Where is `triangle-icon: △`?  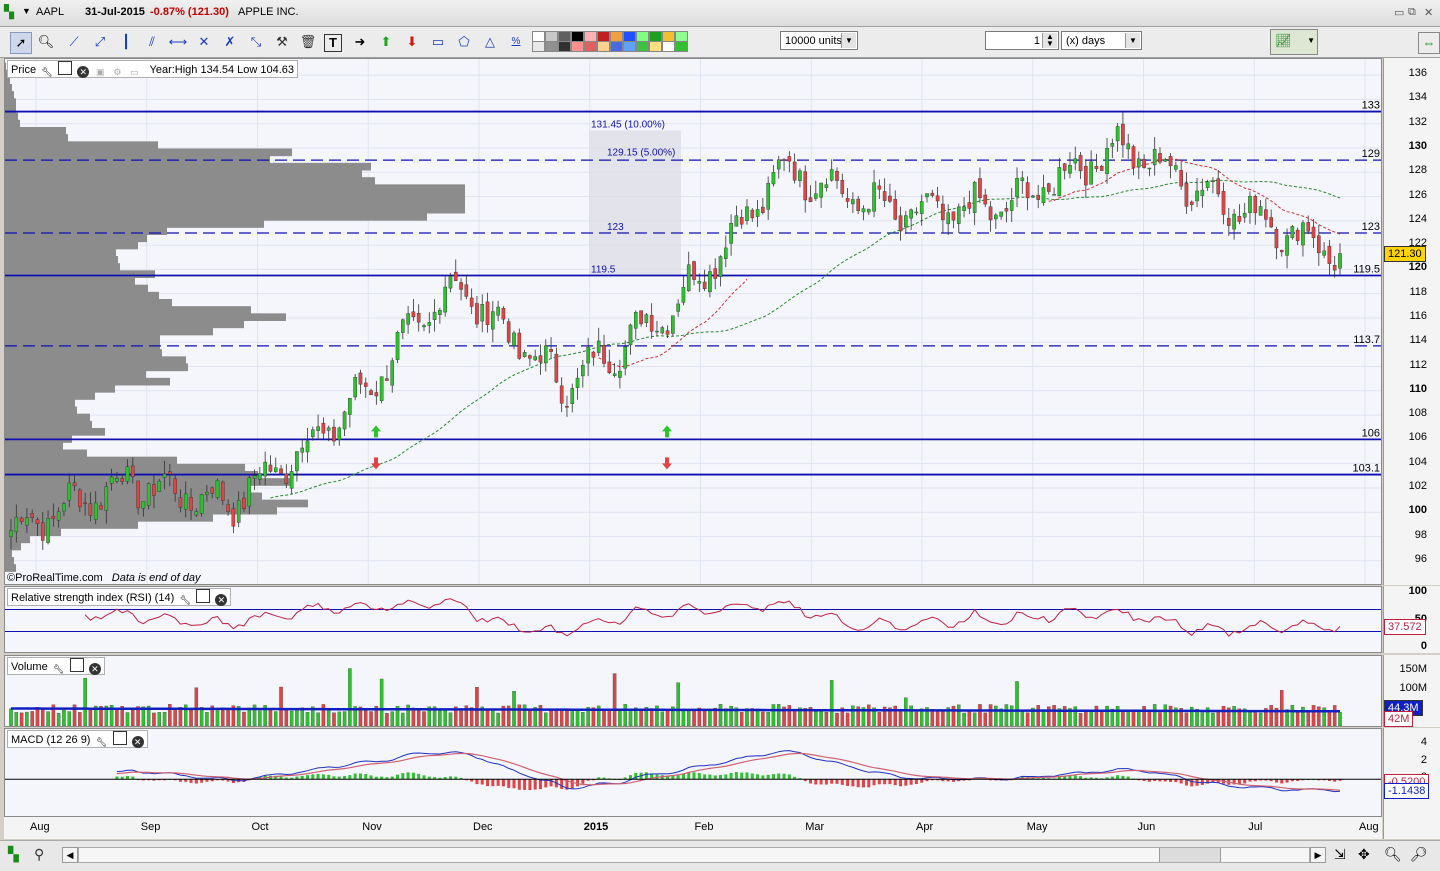
triangle-icon: △ is located at coordinates (490, 42).